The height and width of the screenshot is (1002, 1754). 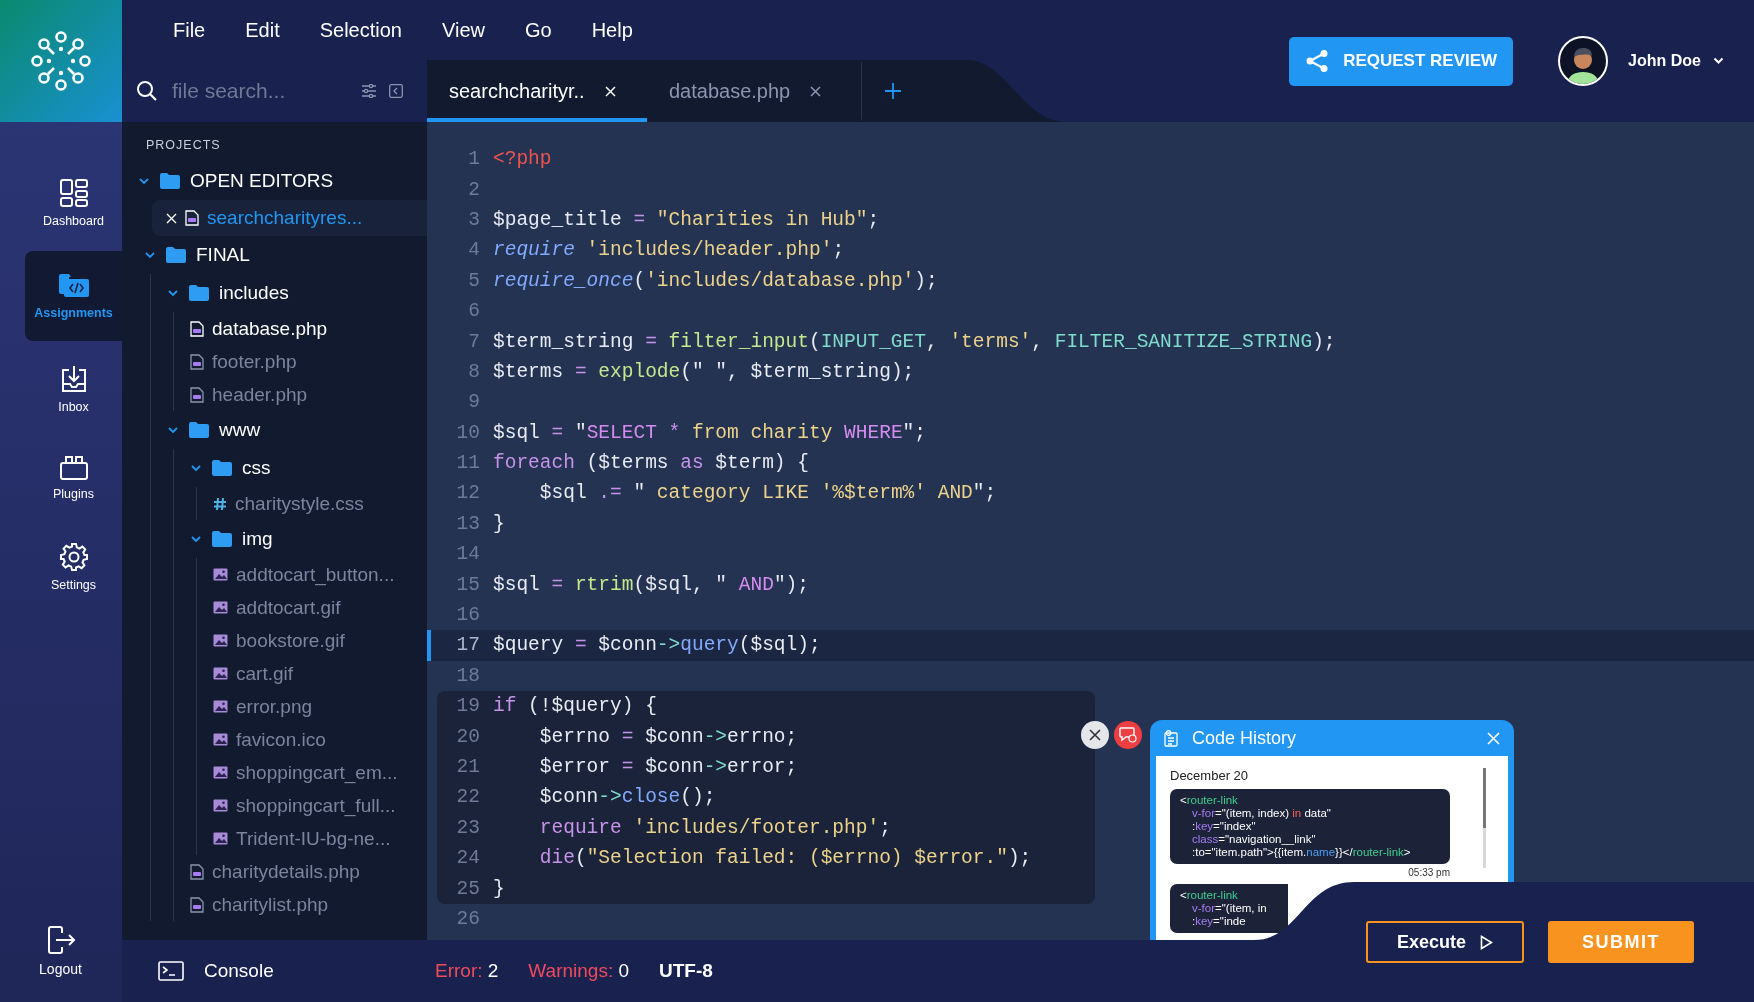 I want to click on encoding-label: UTF-8, so click(x=686, y=971).